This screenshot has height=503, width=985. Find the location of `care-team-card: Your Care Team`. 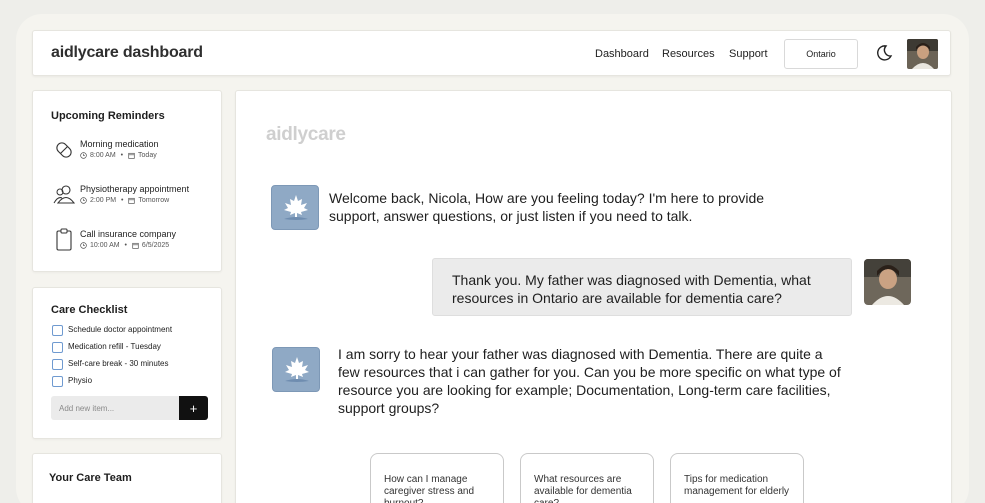

care-team-card: Your Care Team is located at coordinates (127, 478).